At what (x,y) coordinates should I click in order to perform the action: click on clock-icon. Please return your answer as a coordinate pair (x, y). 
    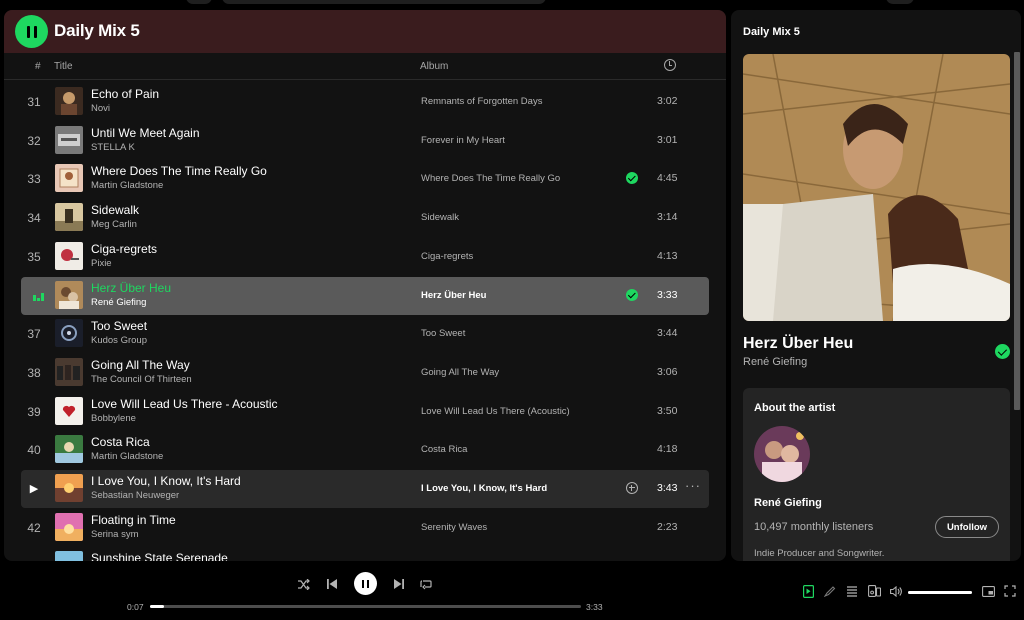
    Looking at the image, I should click on (670, 65).